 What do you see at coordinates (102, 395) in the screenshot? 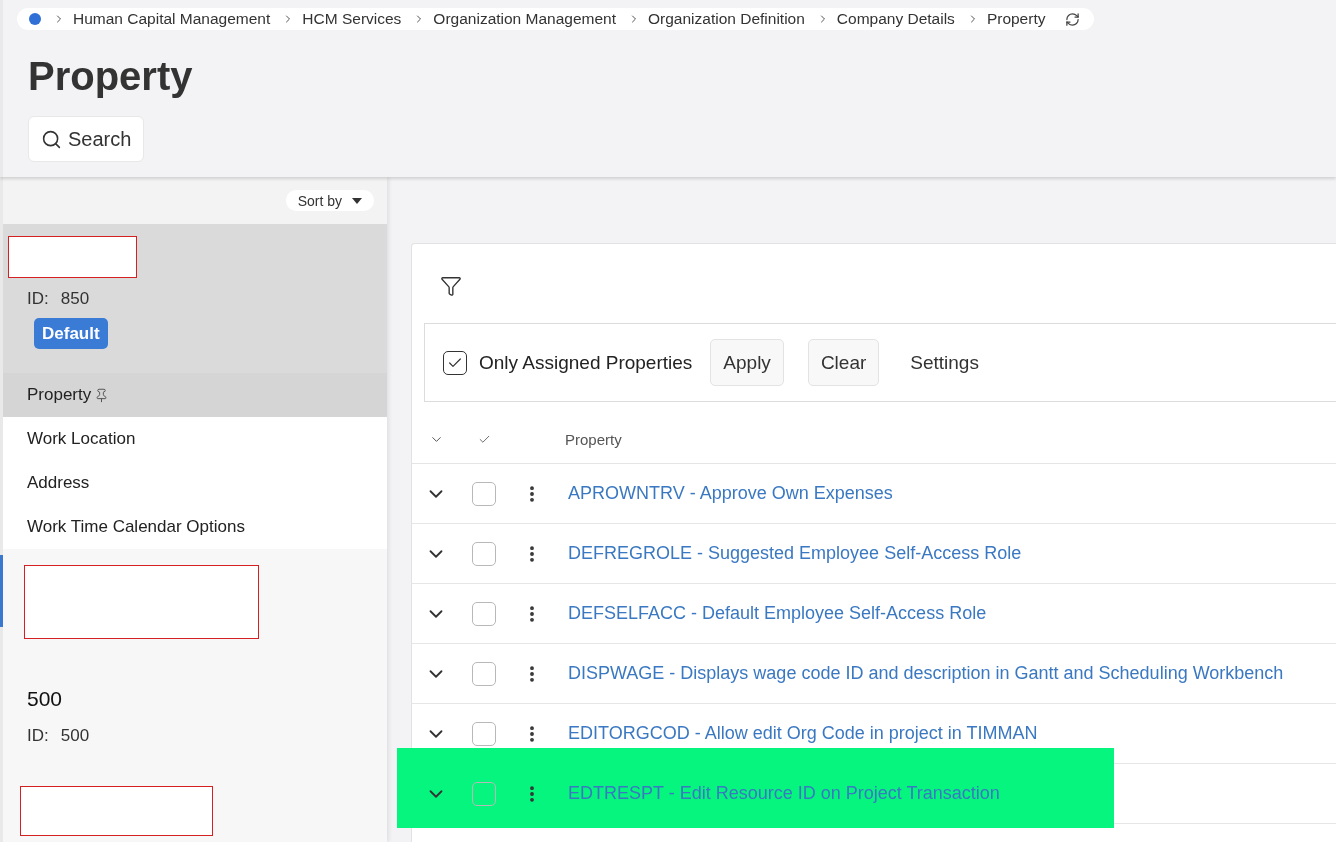
I see `pin-icon` at bounding box center [102, 395].